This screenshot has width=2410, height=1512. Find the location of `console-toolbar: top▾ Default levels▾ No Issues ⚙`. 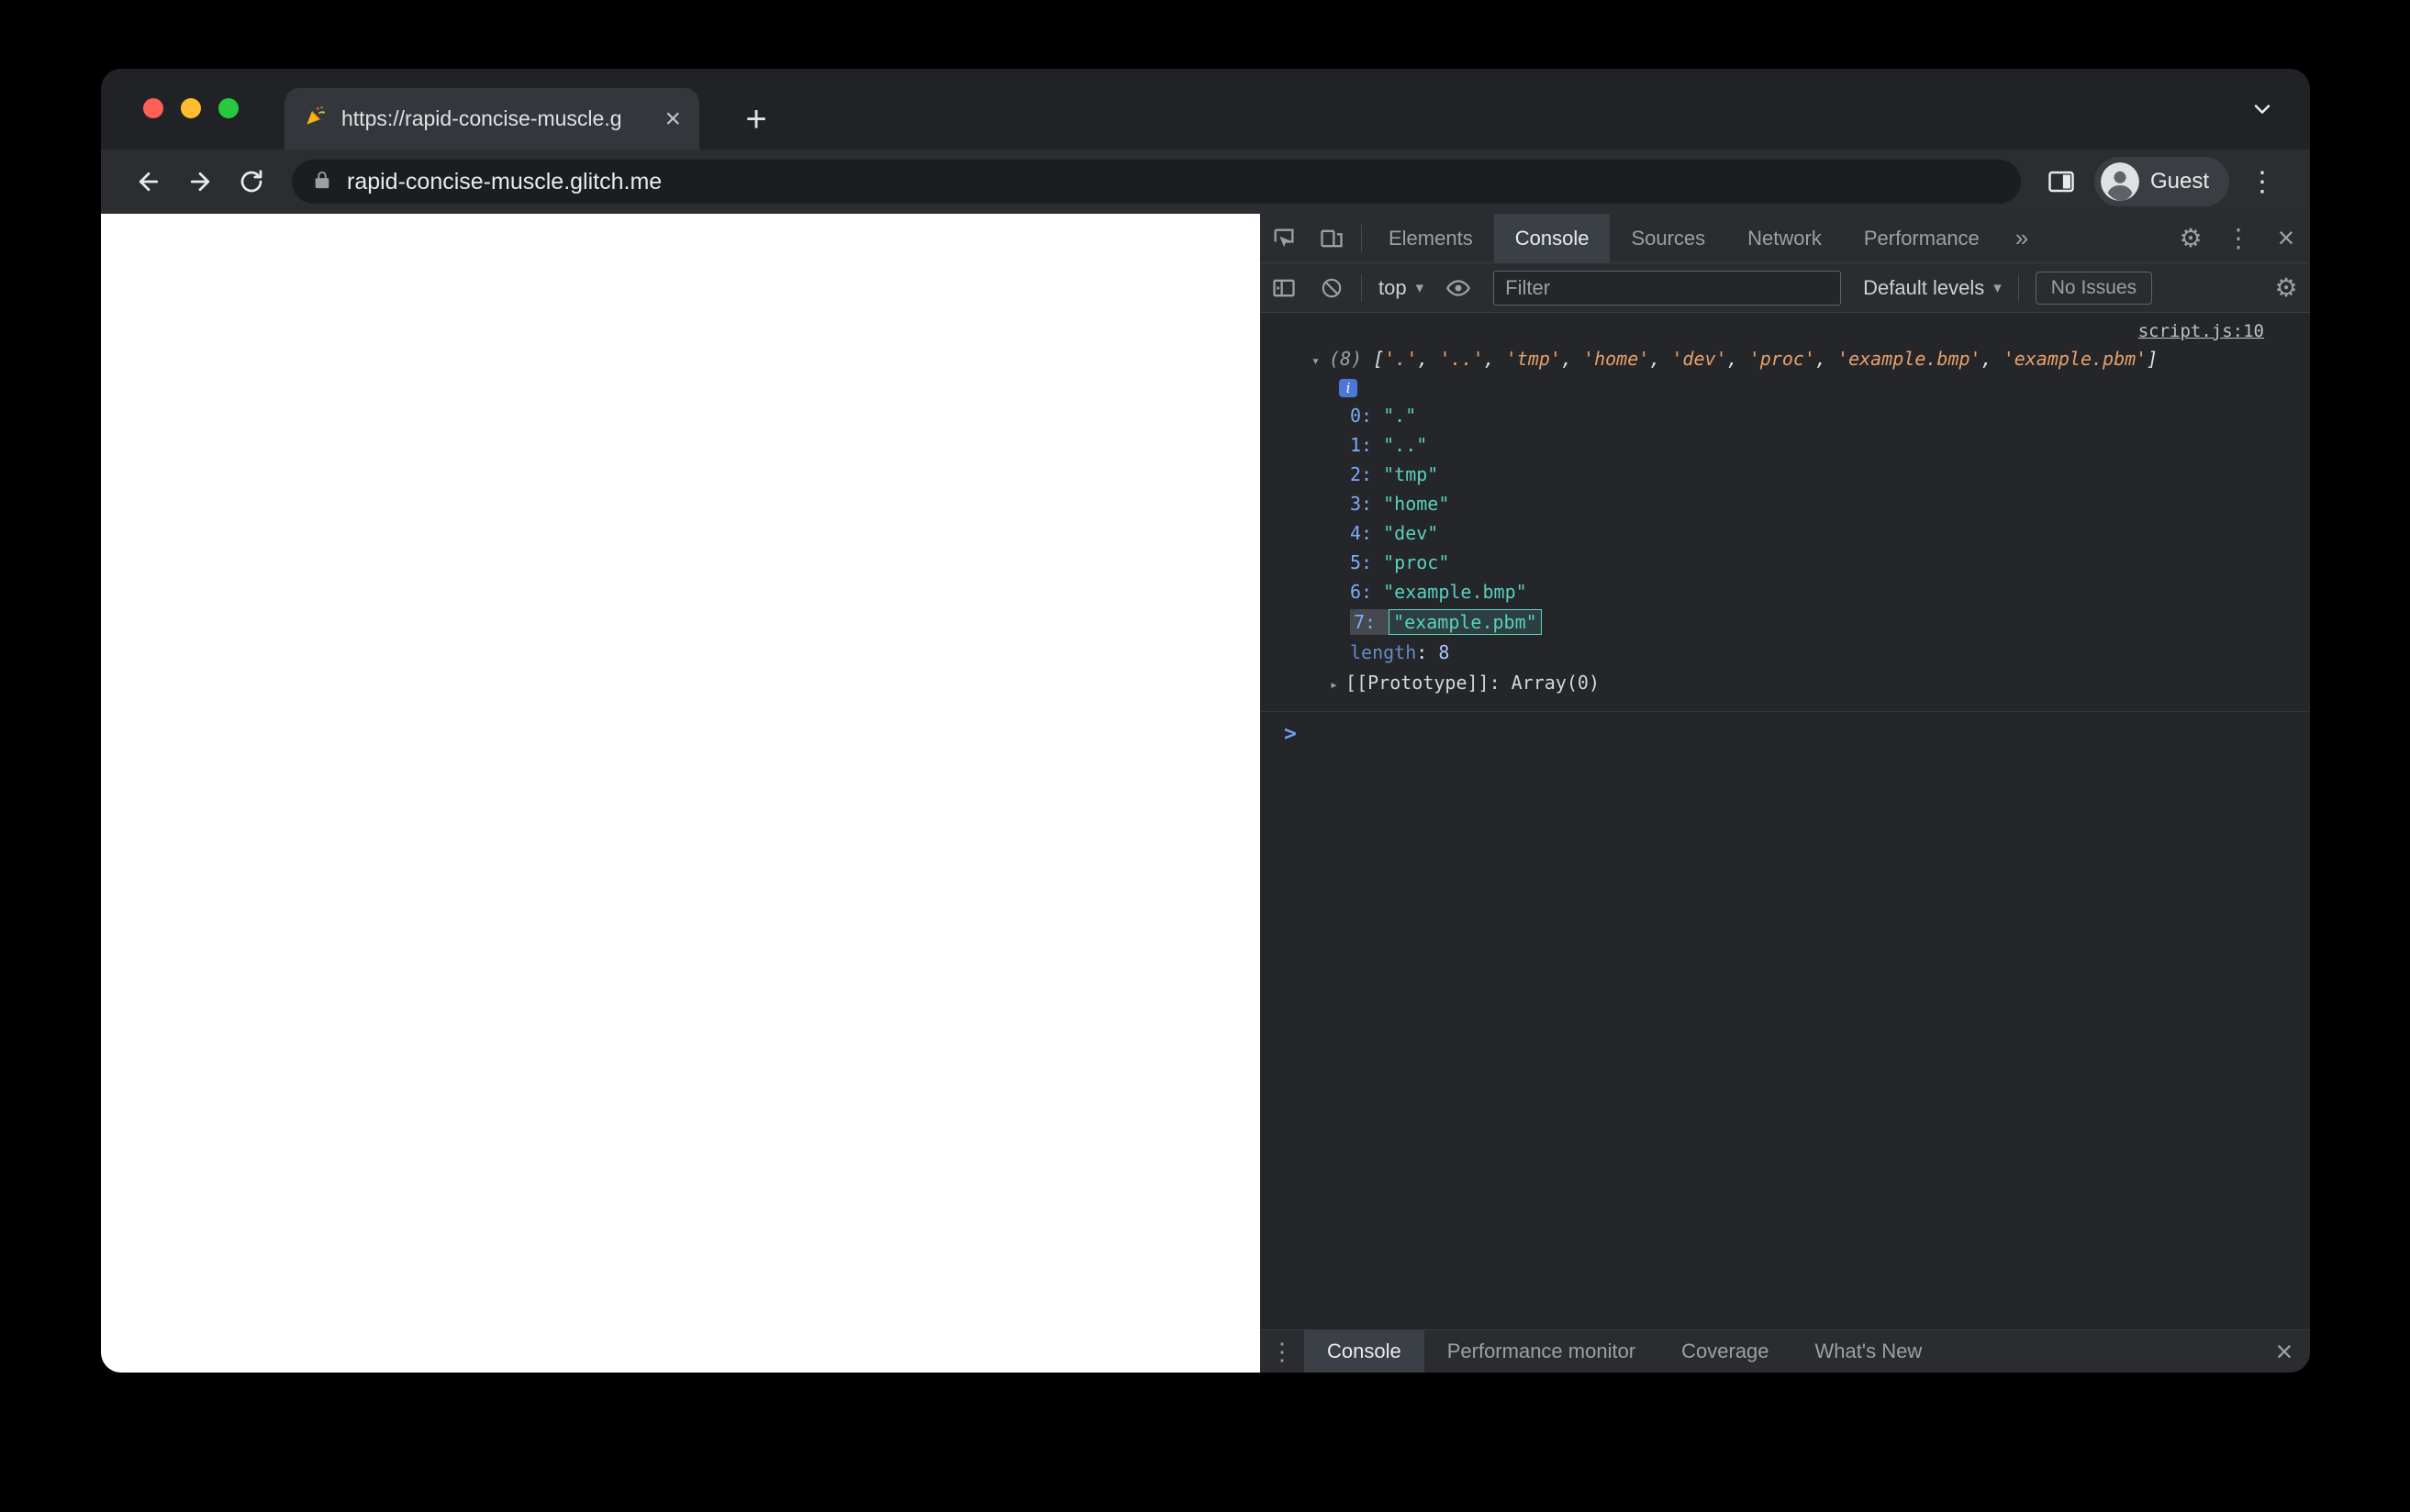

console-toolbar: top▾ Default levels▾ No Issues ⚙ is located at coordinates (1785, 288).